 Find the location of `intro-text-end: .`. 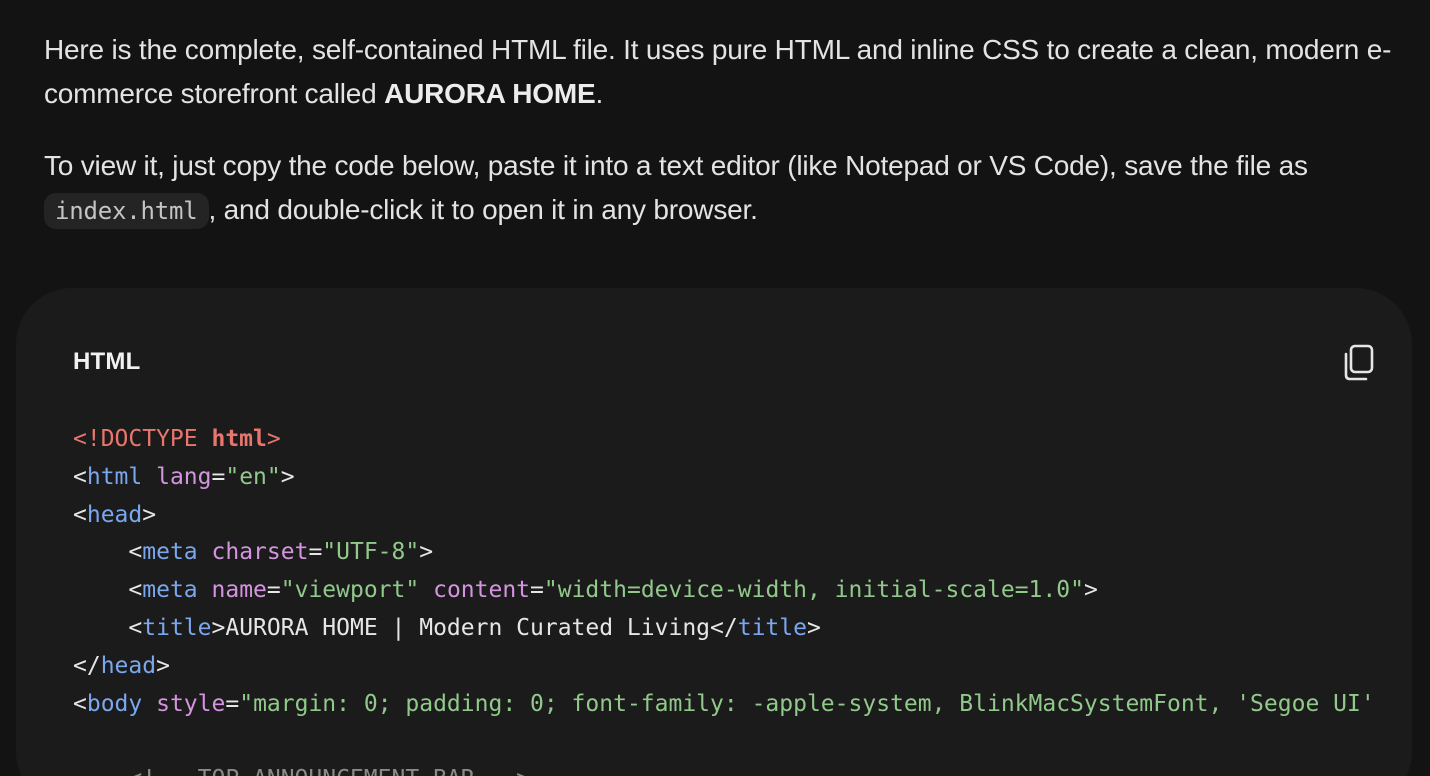

intro-text-end: . is located at coordinates (599, 93).